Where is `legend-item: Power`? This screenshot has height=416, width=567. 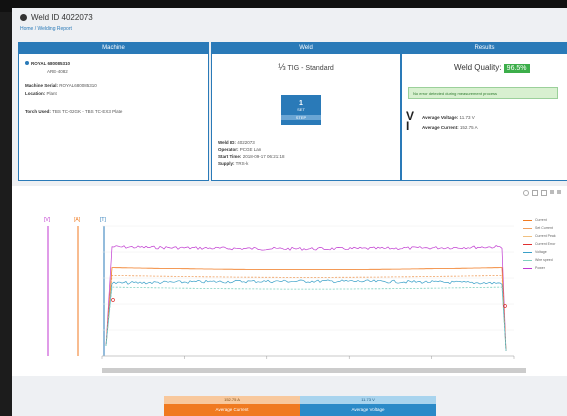 legend-item: Power is located at coordinates (543, 268).